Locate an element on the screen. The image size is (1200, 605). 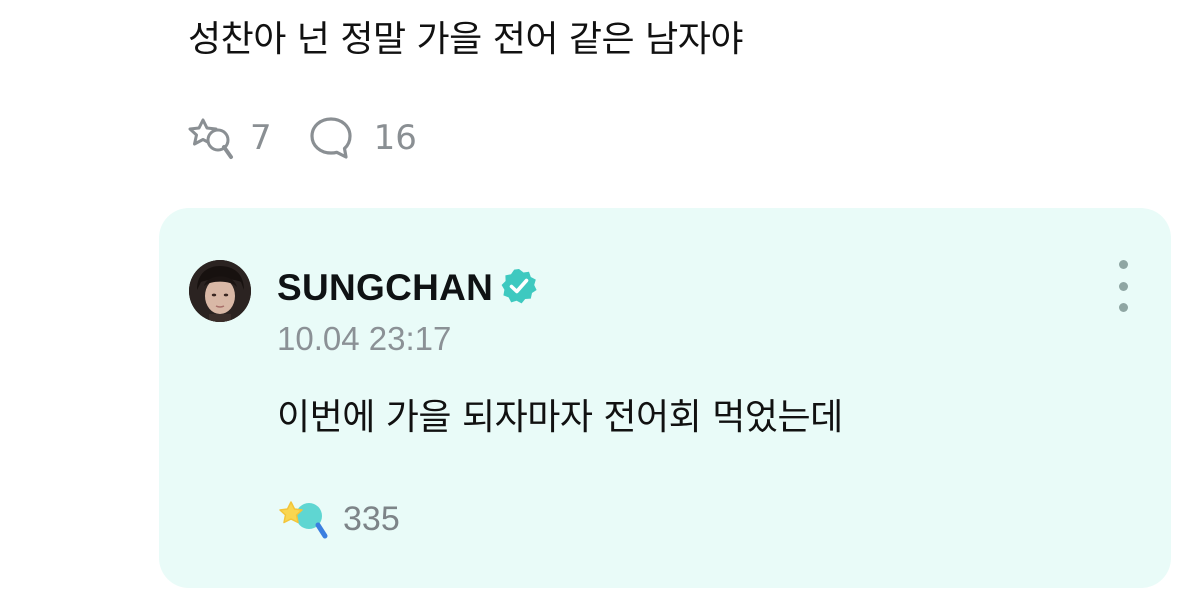
more-vertical-icon is located at coordinates (1123, 264).